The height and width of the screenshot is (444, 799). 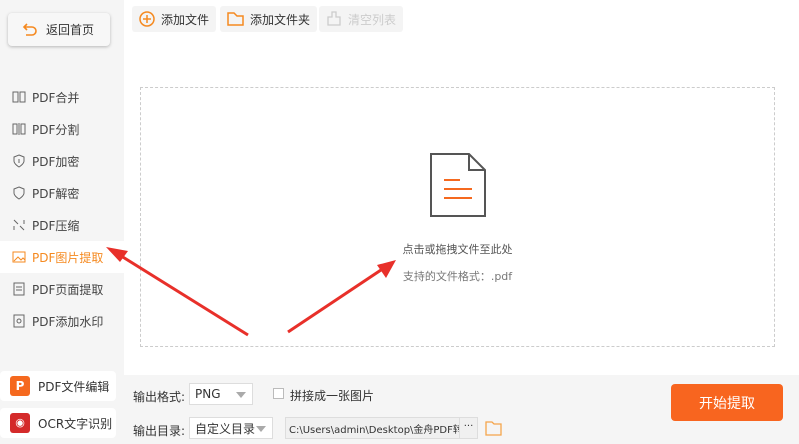 I want to click on folder-icon, so click(x=235, y=19).